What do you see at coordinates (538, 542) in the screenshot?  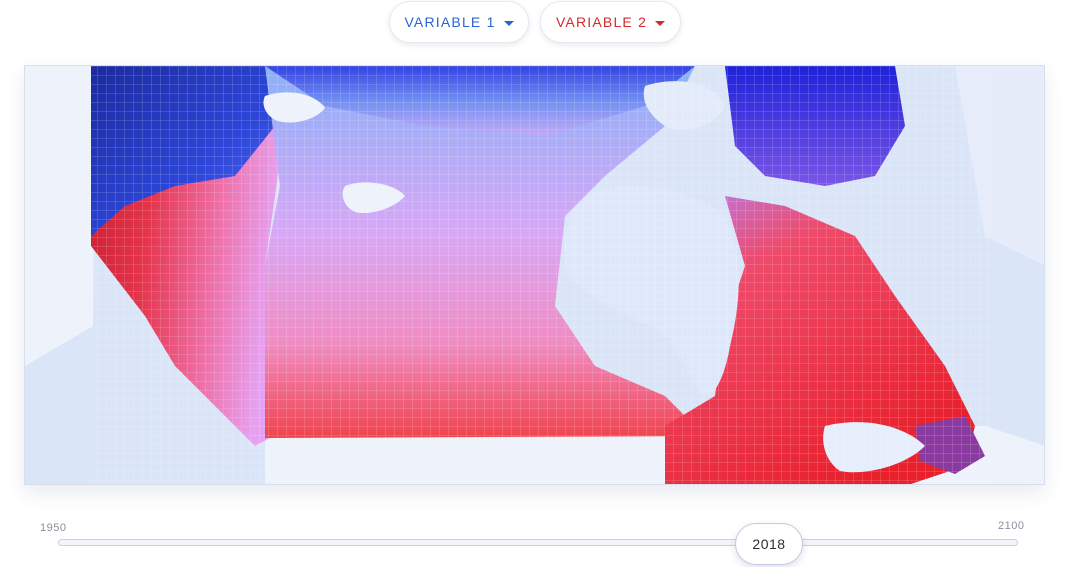 I see `timeline-track` at bounding box center [538, 542].